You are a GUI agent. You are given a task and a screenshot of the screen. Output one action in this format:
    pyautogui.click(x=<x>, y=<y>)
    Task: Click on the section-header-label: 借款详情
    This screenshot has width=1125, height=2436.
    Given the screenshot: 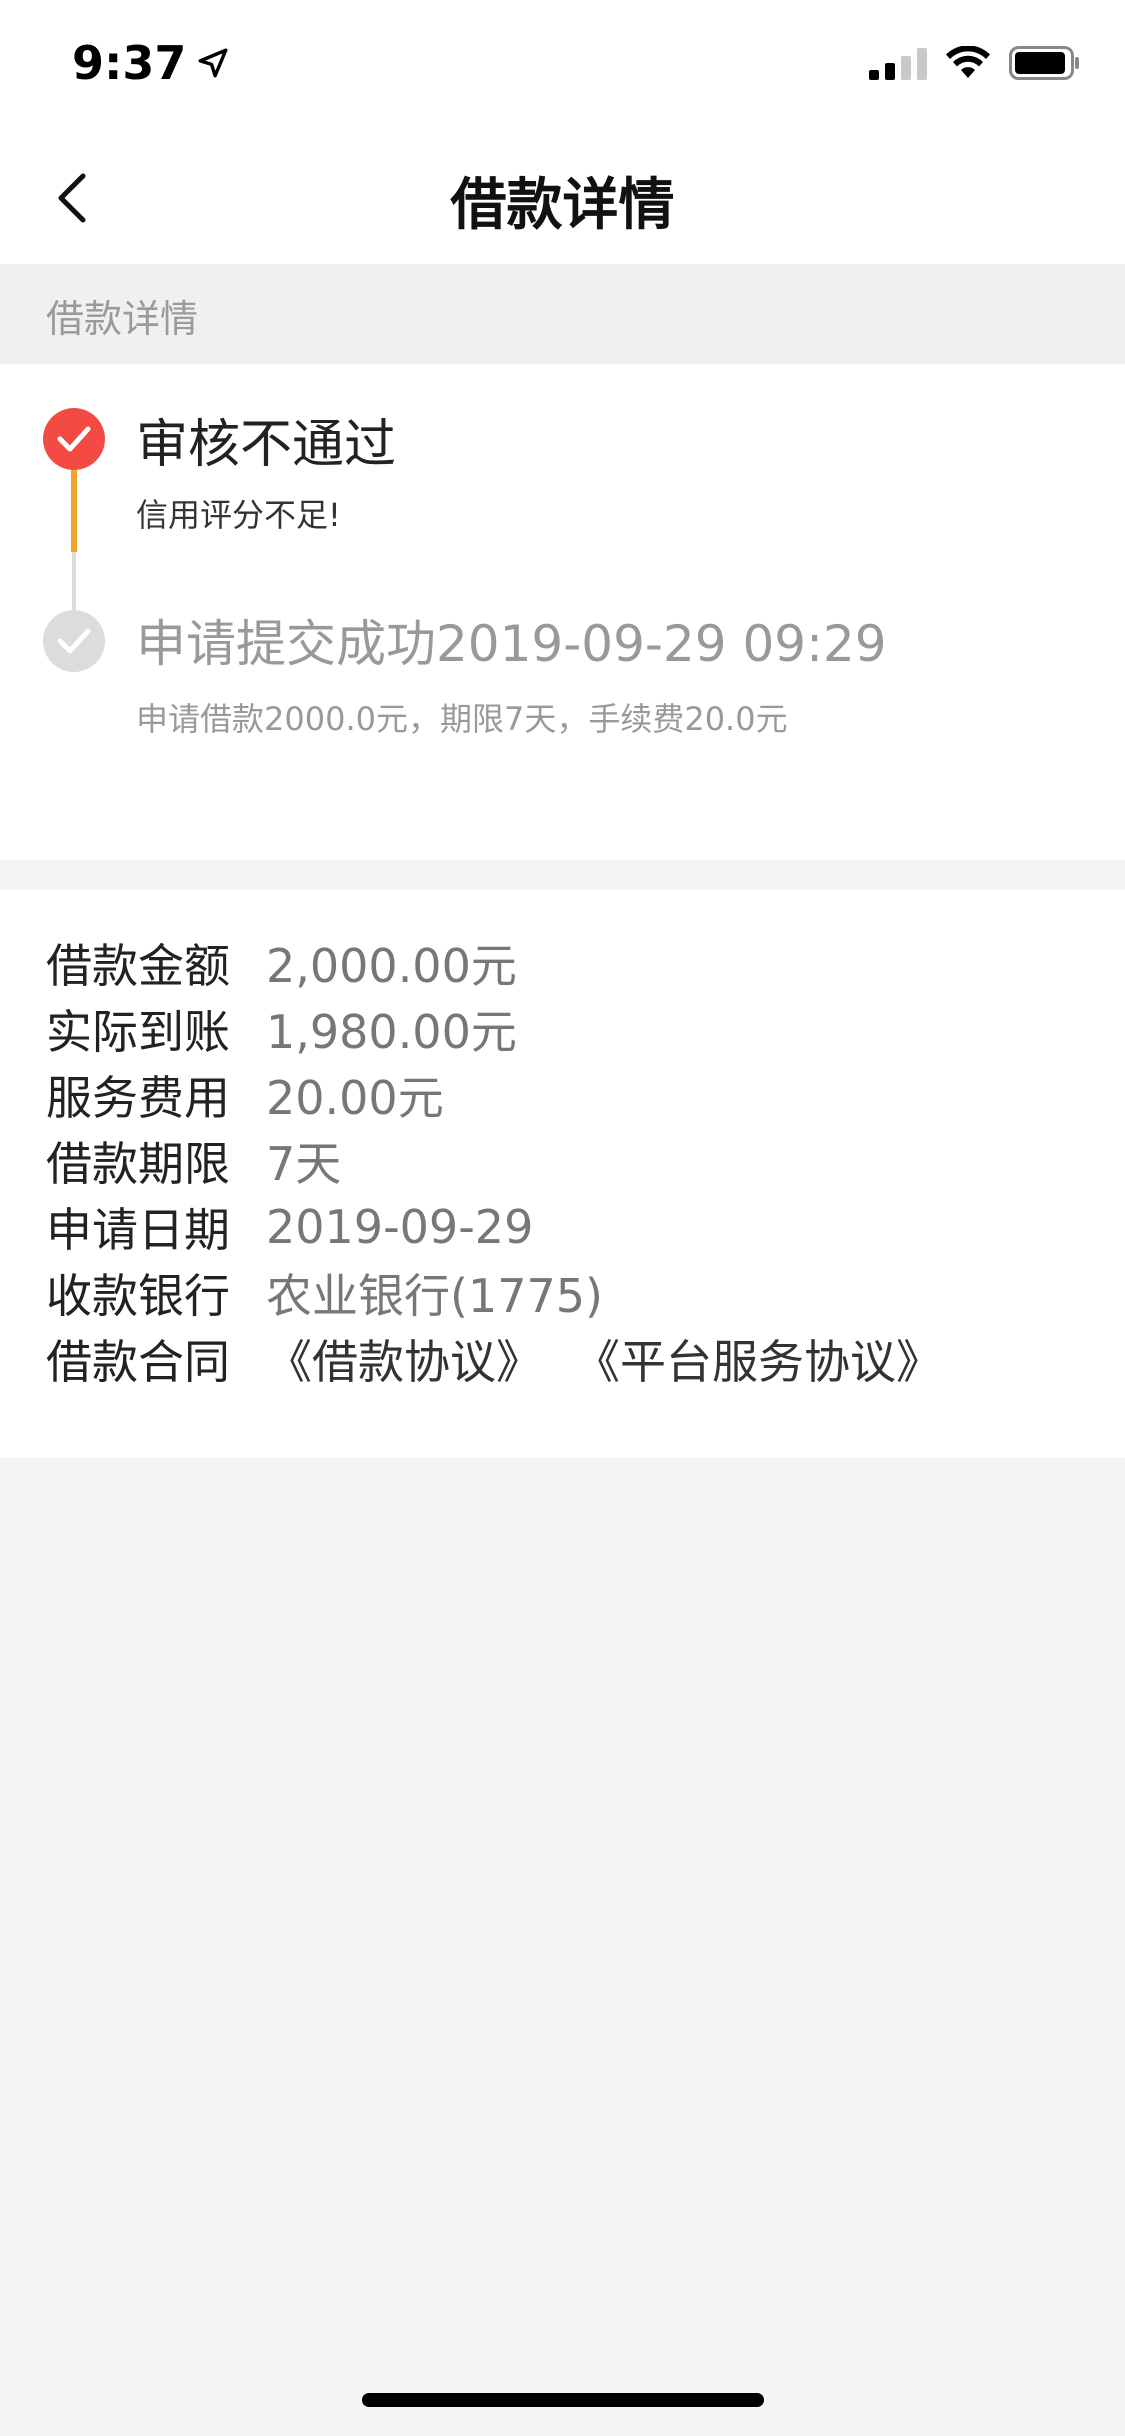 What is the action you would take?
    pyautogui.click(x=122, y=319)
    